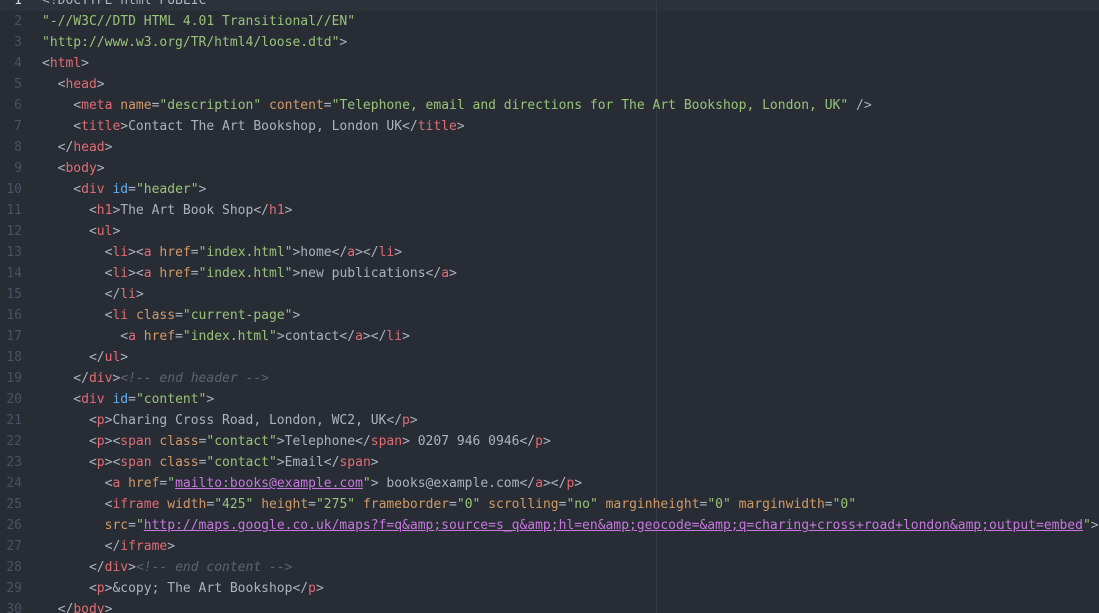  What do you see at coordinates (11, 357) in the screenshot?
I see `line-number: 18` at bounding box center [11, 357].